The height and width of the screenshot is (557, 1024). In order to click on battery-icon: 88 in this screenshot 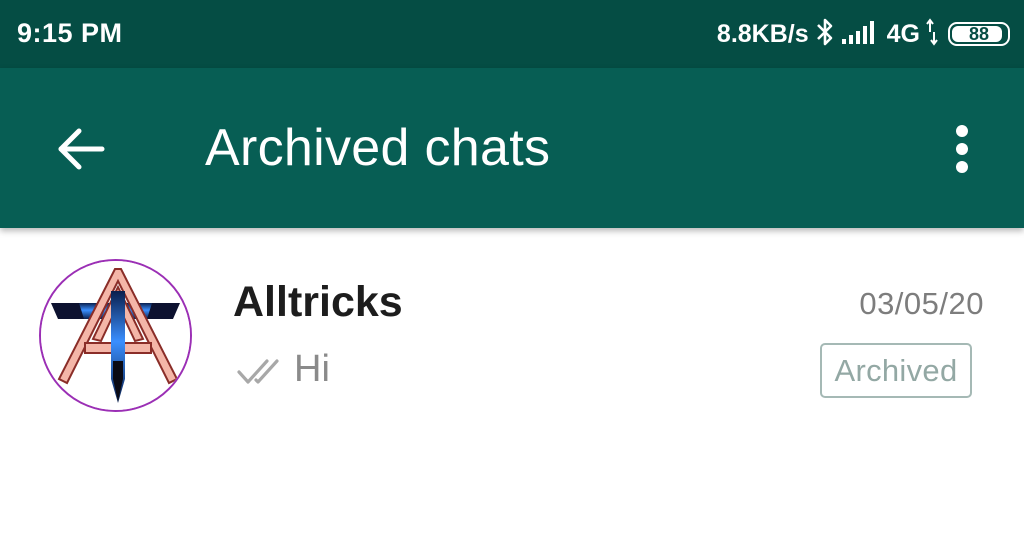, I will do `click(979, 34)`.